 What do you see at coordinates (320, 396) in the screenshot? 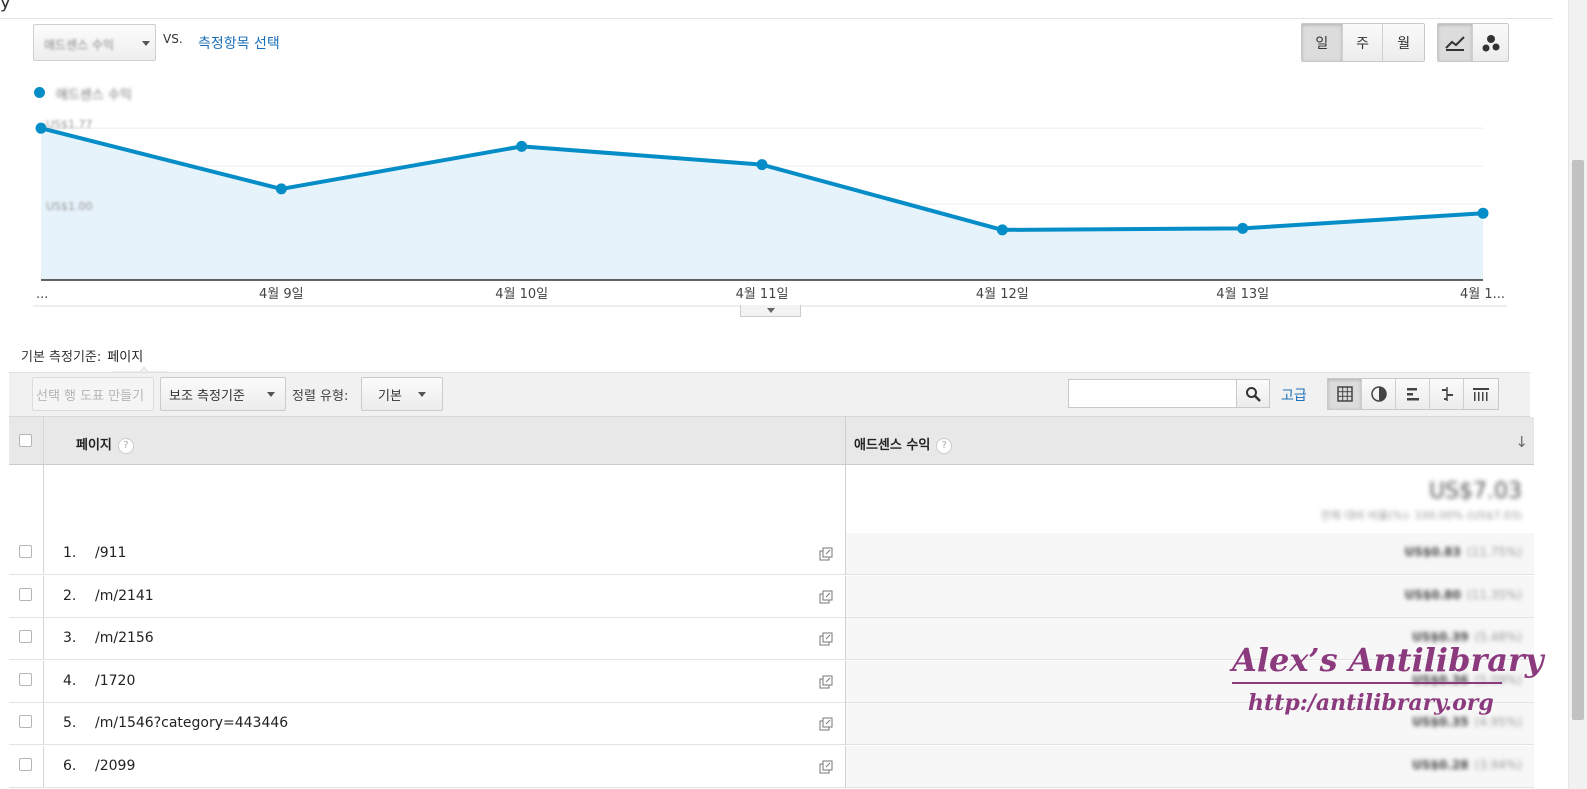
I see `sort-type-label: 정렬 유형:` at bounding box center [320, 396].